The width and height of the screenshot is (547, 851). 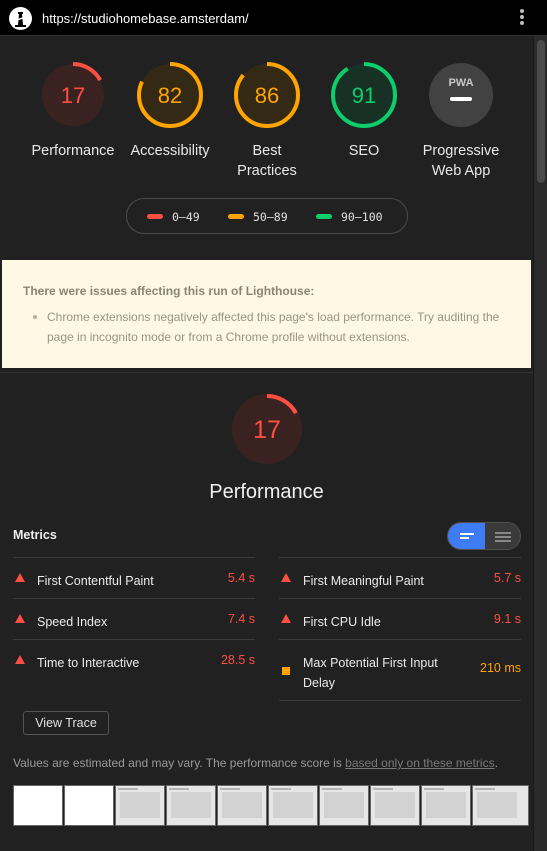 What do you see at coordinates (461, 95) in the screenshot?
I see `pwa-icon: PWA` at bounding box center [461, 95].